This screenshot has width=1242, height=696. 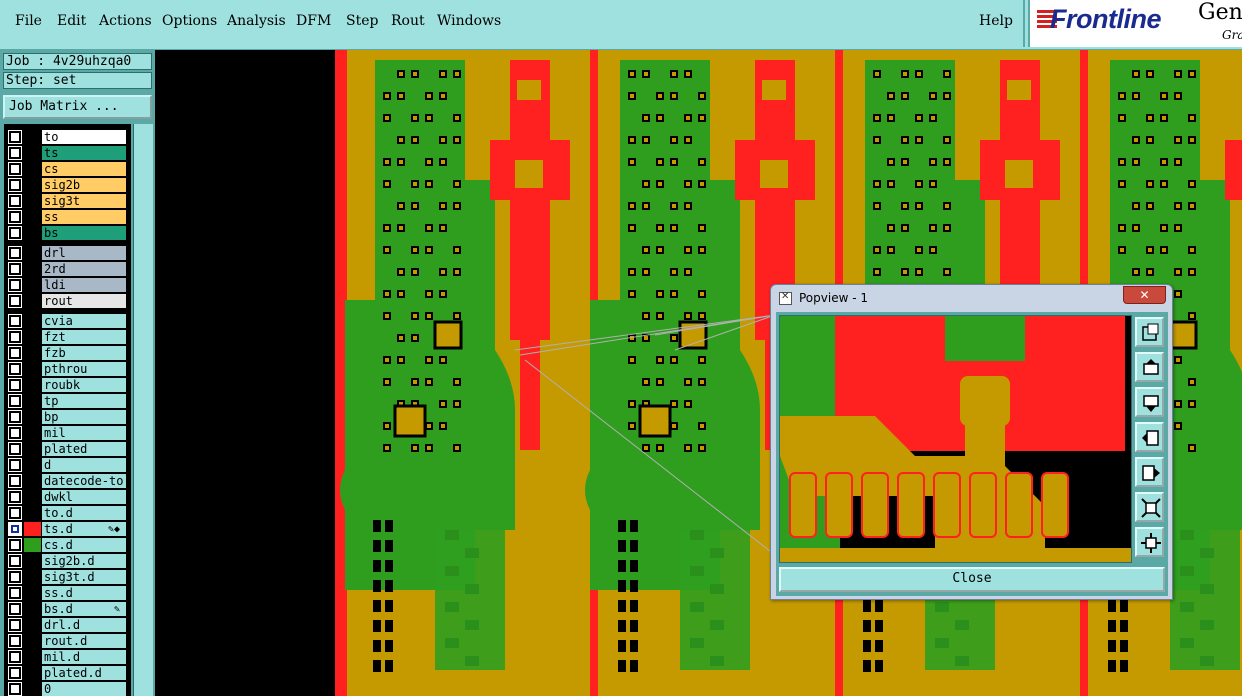 What do you see at coordinates (84, 465) in the screenshot?
I see `layer-name: d` at bounding box center [84, 465].